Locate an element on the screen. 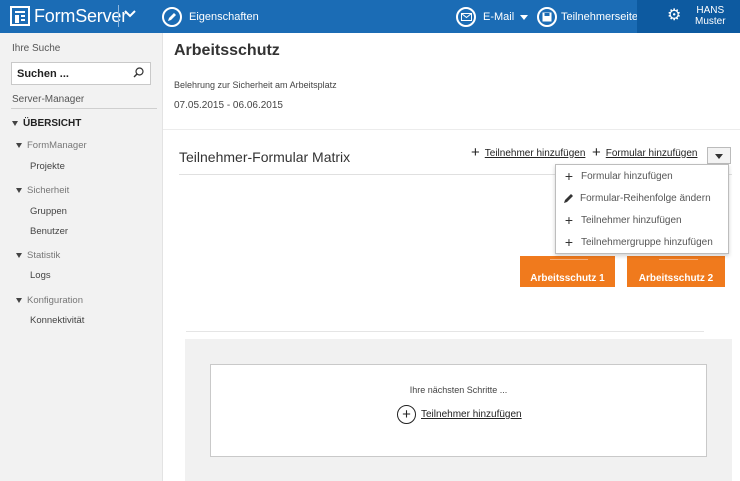 The height and width of the screenshot is (481, 740). next-steps-add-participant-label: Teilnehmer hinzufügen is located at coordinates (471, 414).